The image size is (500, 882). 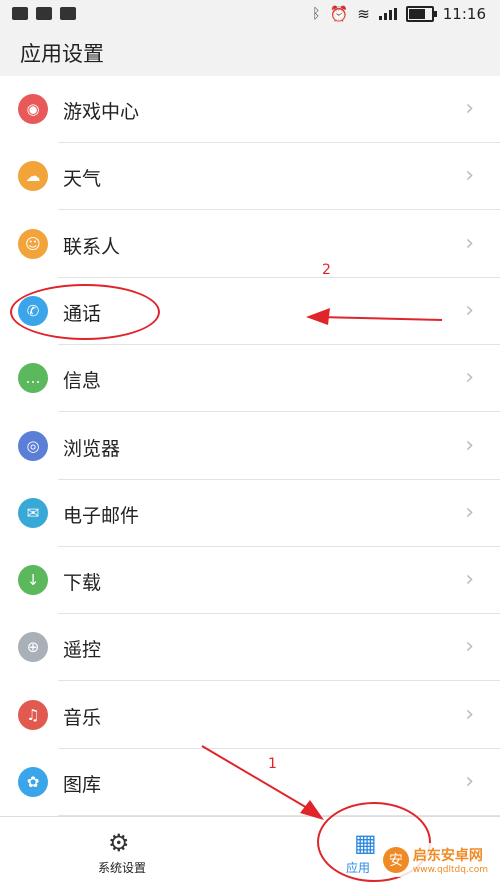 I want to click on list-item: ◎ 浏览器 ›, so click(x=250, y=446).